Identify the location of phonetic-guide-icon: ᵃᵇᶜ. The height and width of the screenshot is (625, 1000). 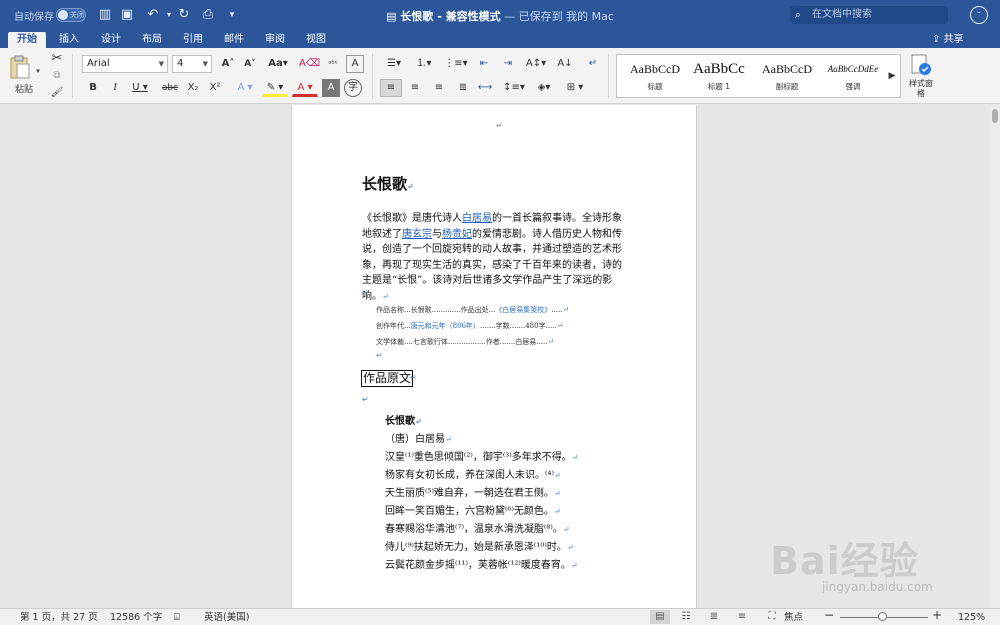
(333, 64).